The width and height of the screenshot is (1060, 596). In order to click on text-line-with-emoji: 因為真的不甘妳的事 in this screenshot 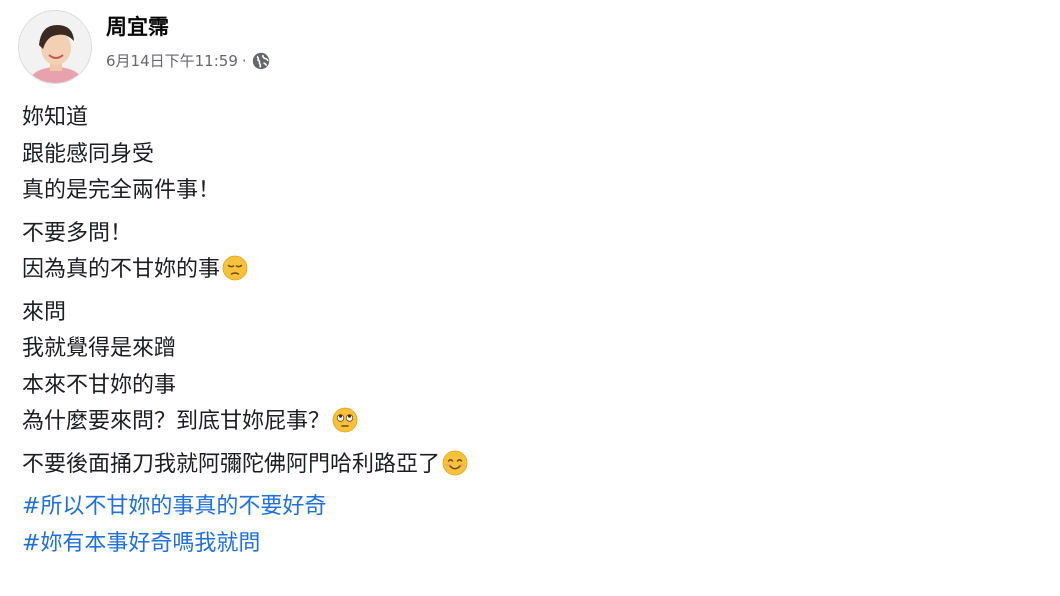, I will do `click(245, 270)`.